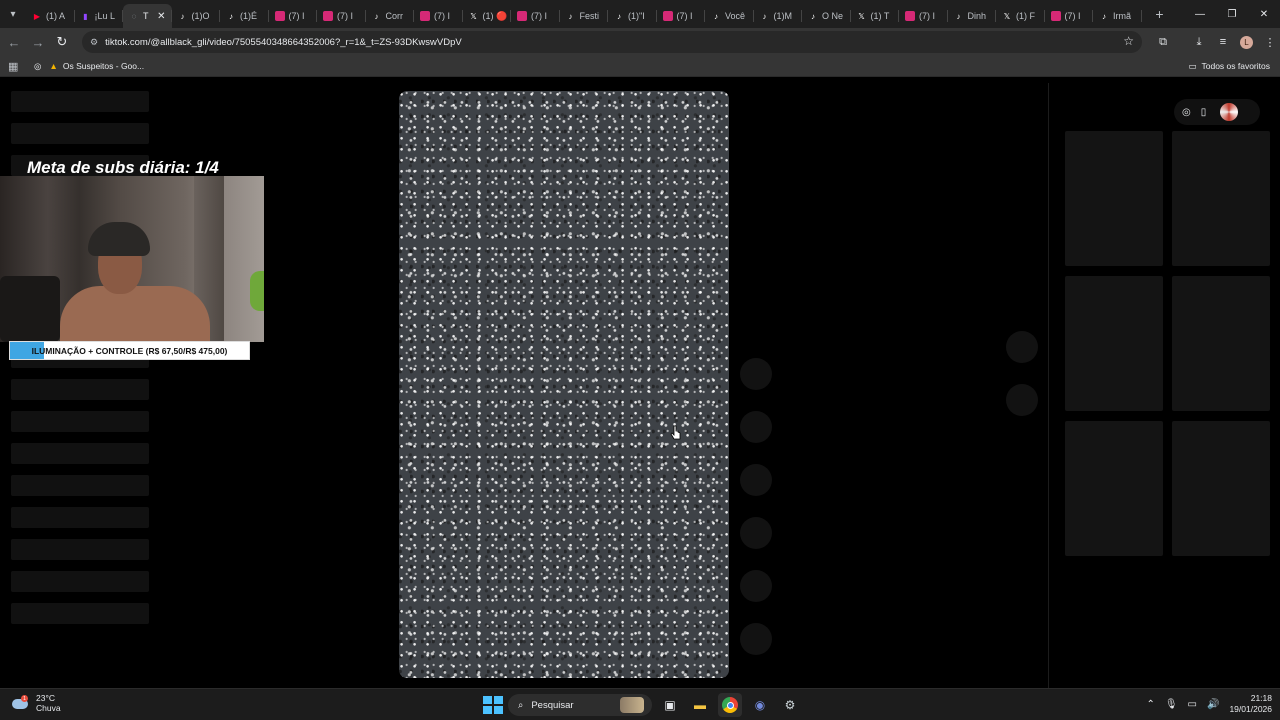 This screenshot has height=720, width=1280. Describe the element at coordinates (552, 705) in the screenshot. I see `search-placeholder: Pesquisar` at that location.